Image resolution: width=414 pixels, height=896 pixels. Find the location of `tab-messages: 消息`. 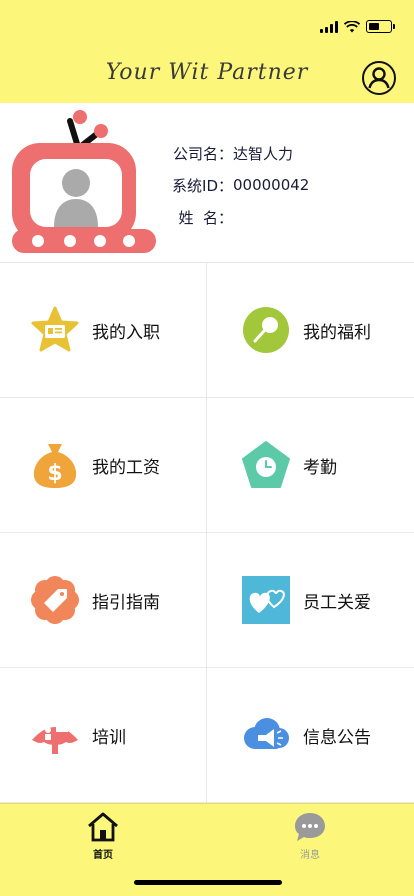

tab-messages: 消息 is located at coordinates (310, 835).